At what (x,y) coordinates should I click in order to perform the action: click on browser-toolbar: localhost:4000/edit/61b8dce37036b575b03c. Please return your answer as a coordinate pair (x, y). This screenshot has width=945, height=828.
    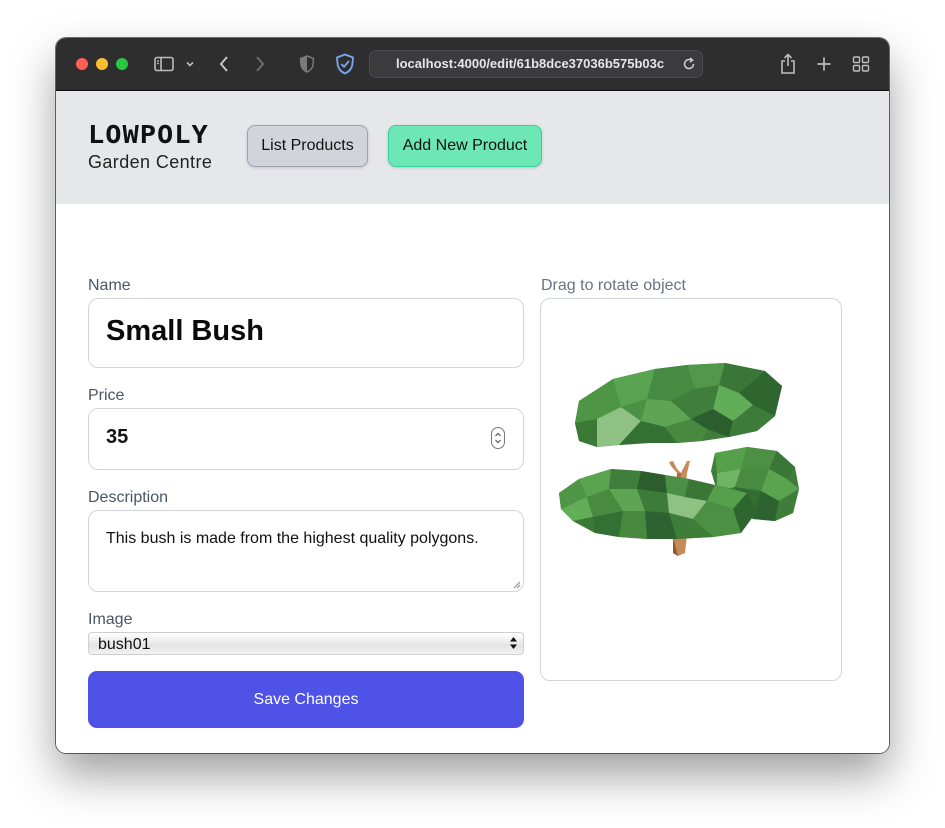
    Looking at the image, I should click on (472, 64).